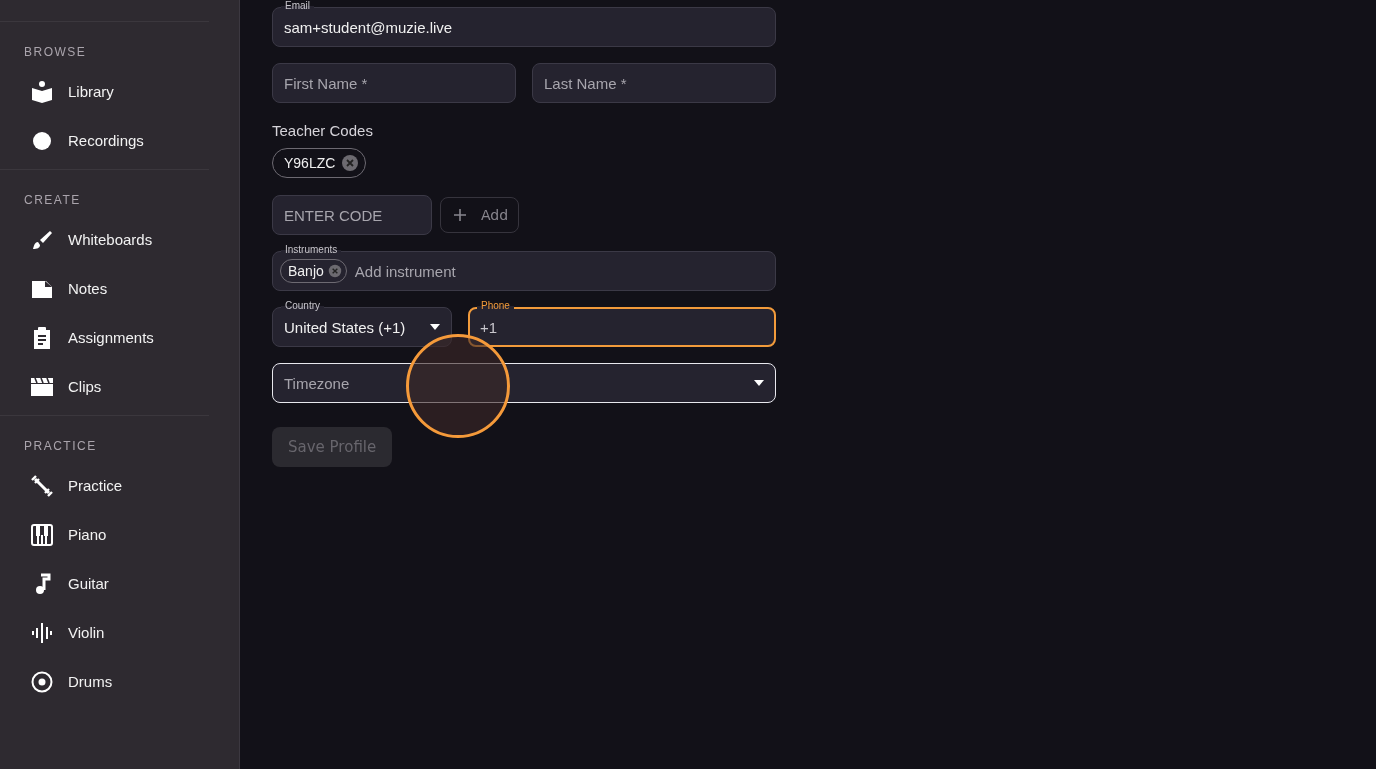 This screenshot has height=769, width=1376. What do you see at coordinates (311, 250) in the screenshot?
I see `field-label: Instruments` at bounding box center [311, 250].